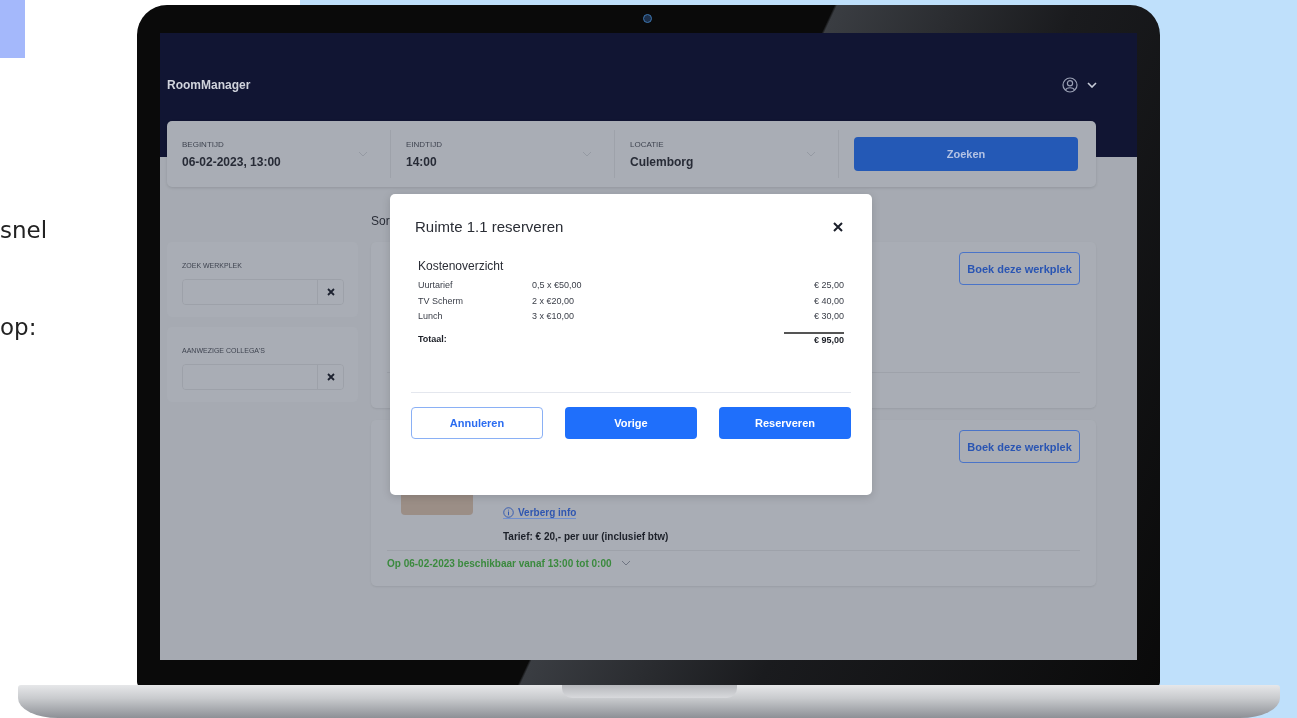 The width and height of the screenshot is (1297, 718). Describe the element at coordinates (433, 339) in the screenshot. I see `total-label: Totaal:` at that location.